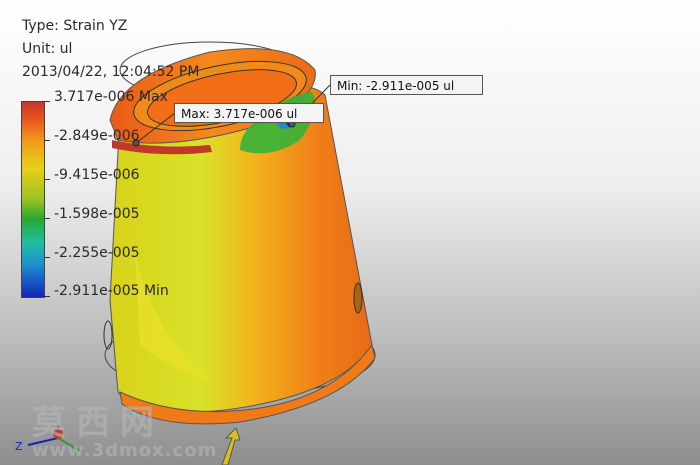  What do you see at coordinates (111, 291) in the screenshot?
I see `legend-label-min: -2.911e-005 Min` at bounding box center [111, 291].